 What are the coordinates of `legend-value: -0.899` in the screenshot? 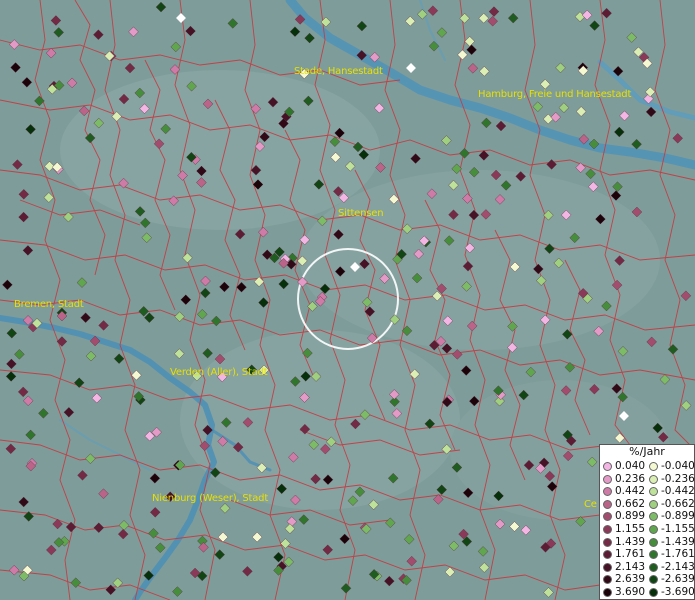 It's located at (678, 516).